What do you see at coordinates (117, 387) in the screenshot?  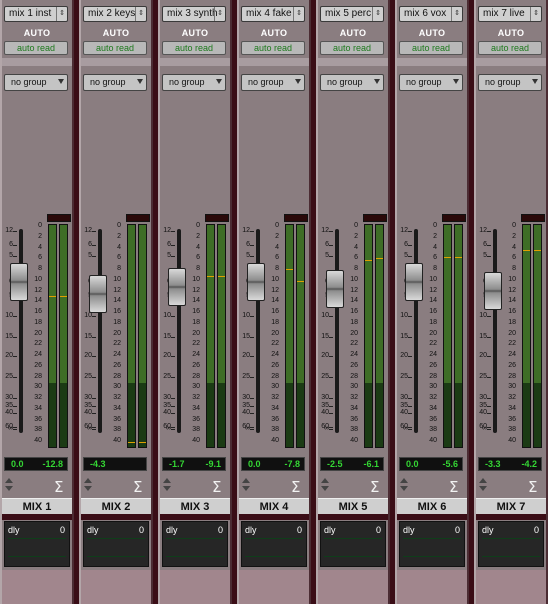 I see `meter-scale-label: 30` at bounding box center [117, 387].